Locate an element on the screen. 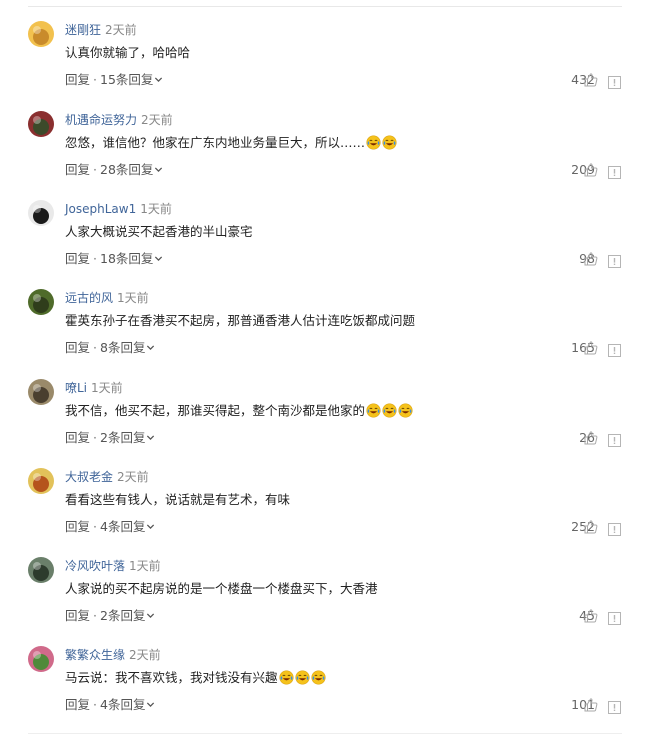 The height and width of the screenshot is (737, 667). comment-text: 我不信，他买不起，那谁买得起，整个南沙都是他家的 is located at coordinates (239, 411).